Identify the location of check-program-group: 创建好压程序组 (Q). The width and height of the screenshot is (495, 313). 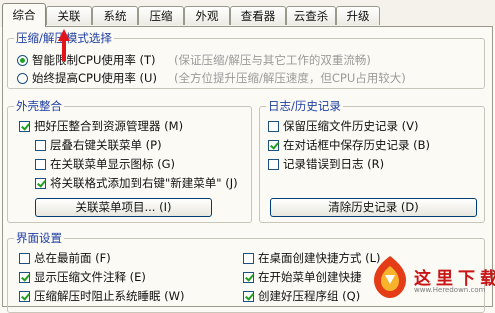
(301, 296).